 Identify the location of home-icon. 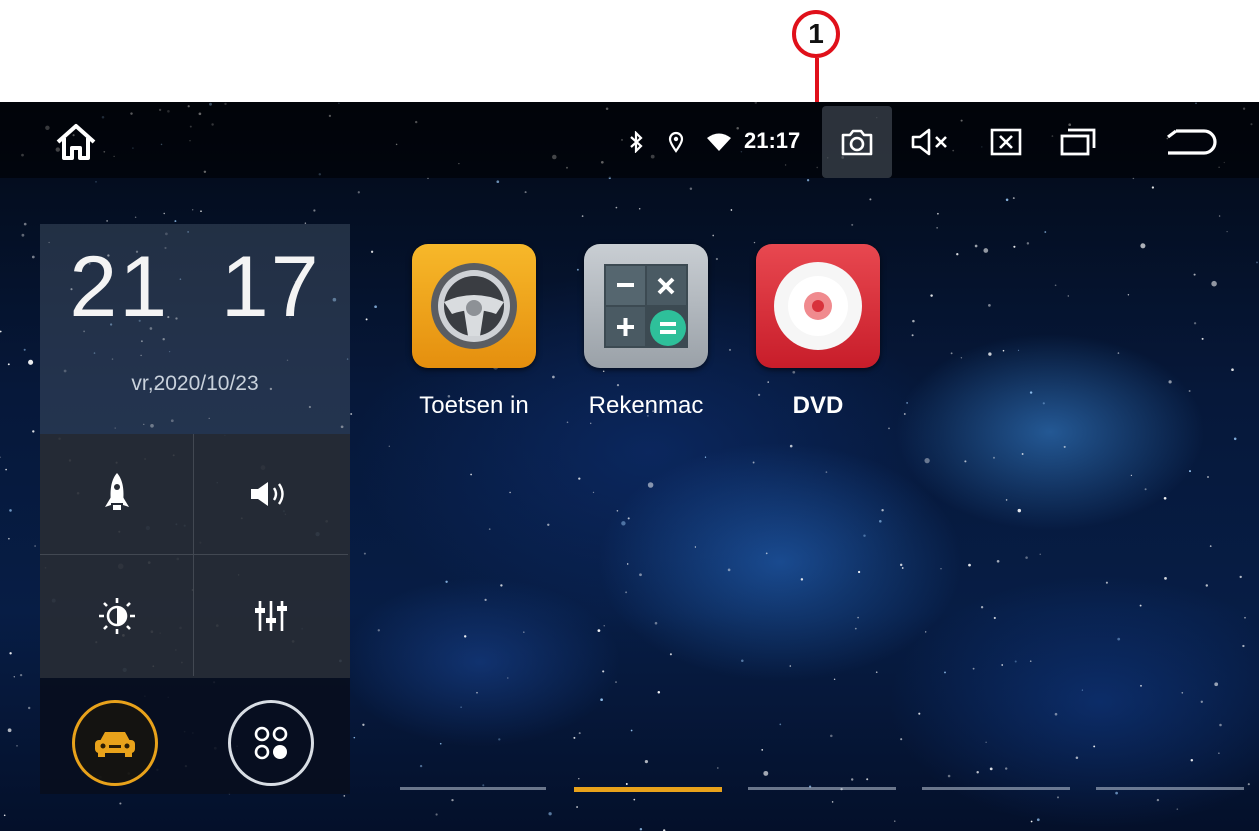
(76, 142).